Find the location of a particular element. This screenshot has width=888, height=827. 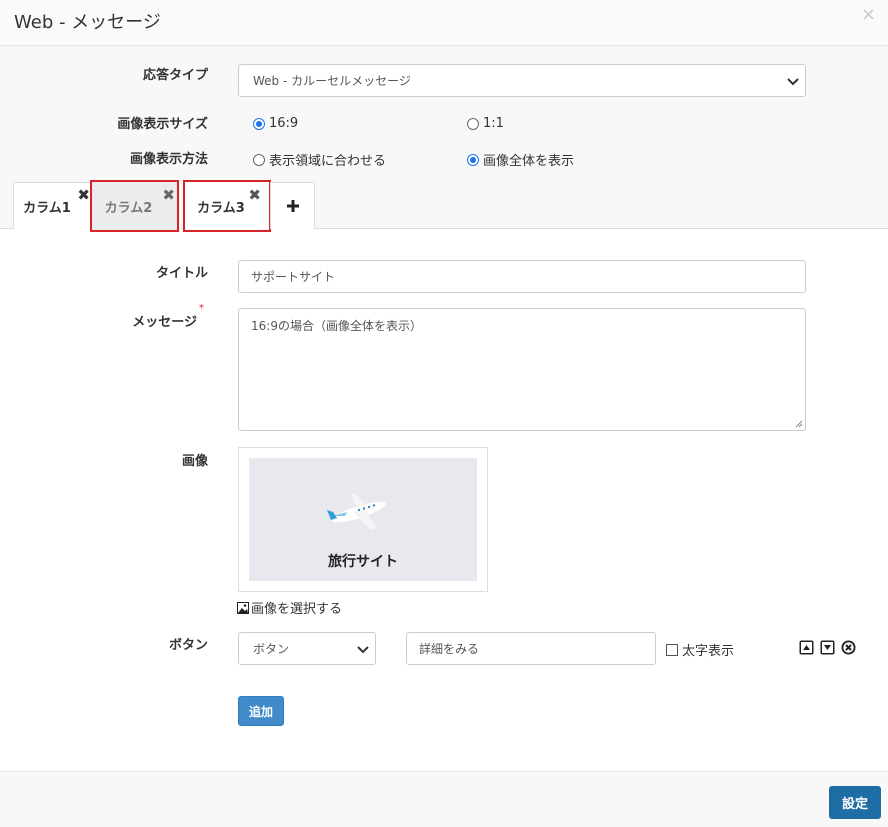

radio-1-1: 1:1 is located at coordinates (485, 123).